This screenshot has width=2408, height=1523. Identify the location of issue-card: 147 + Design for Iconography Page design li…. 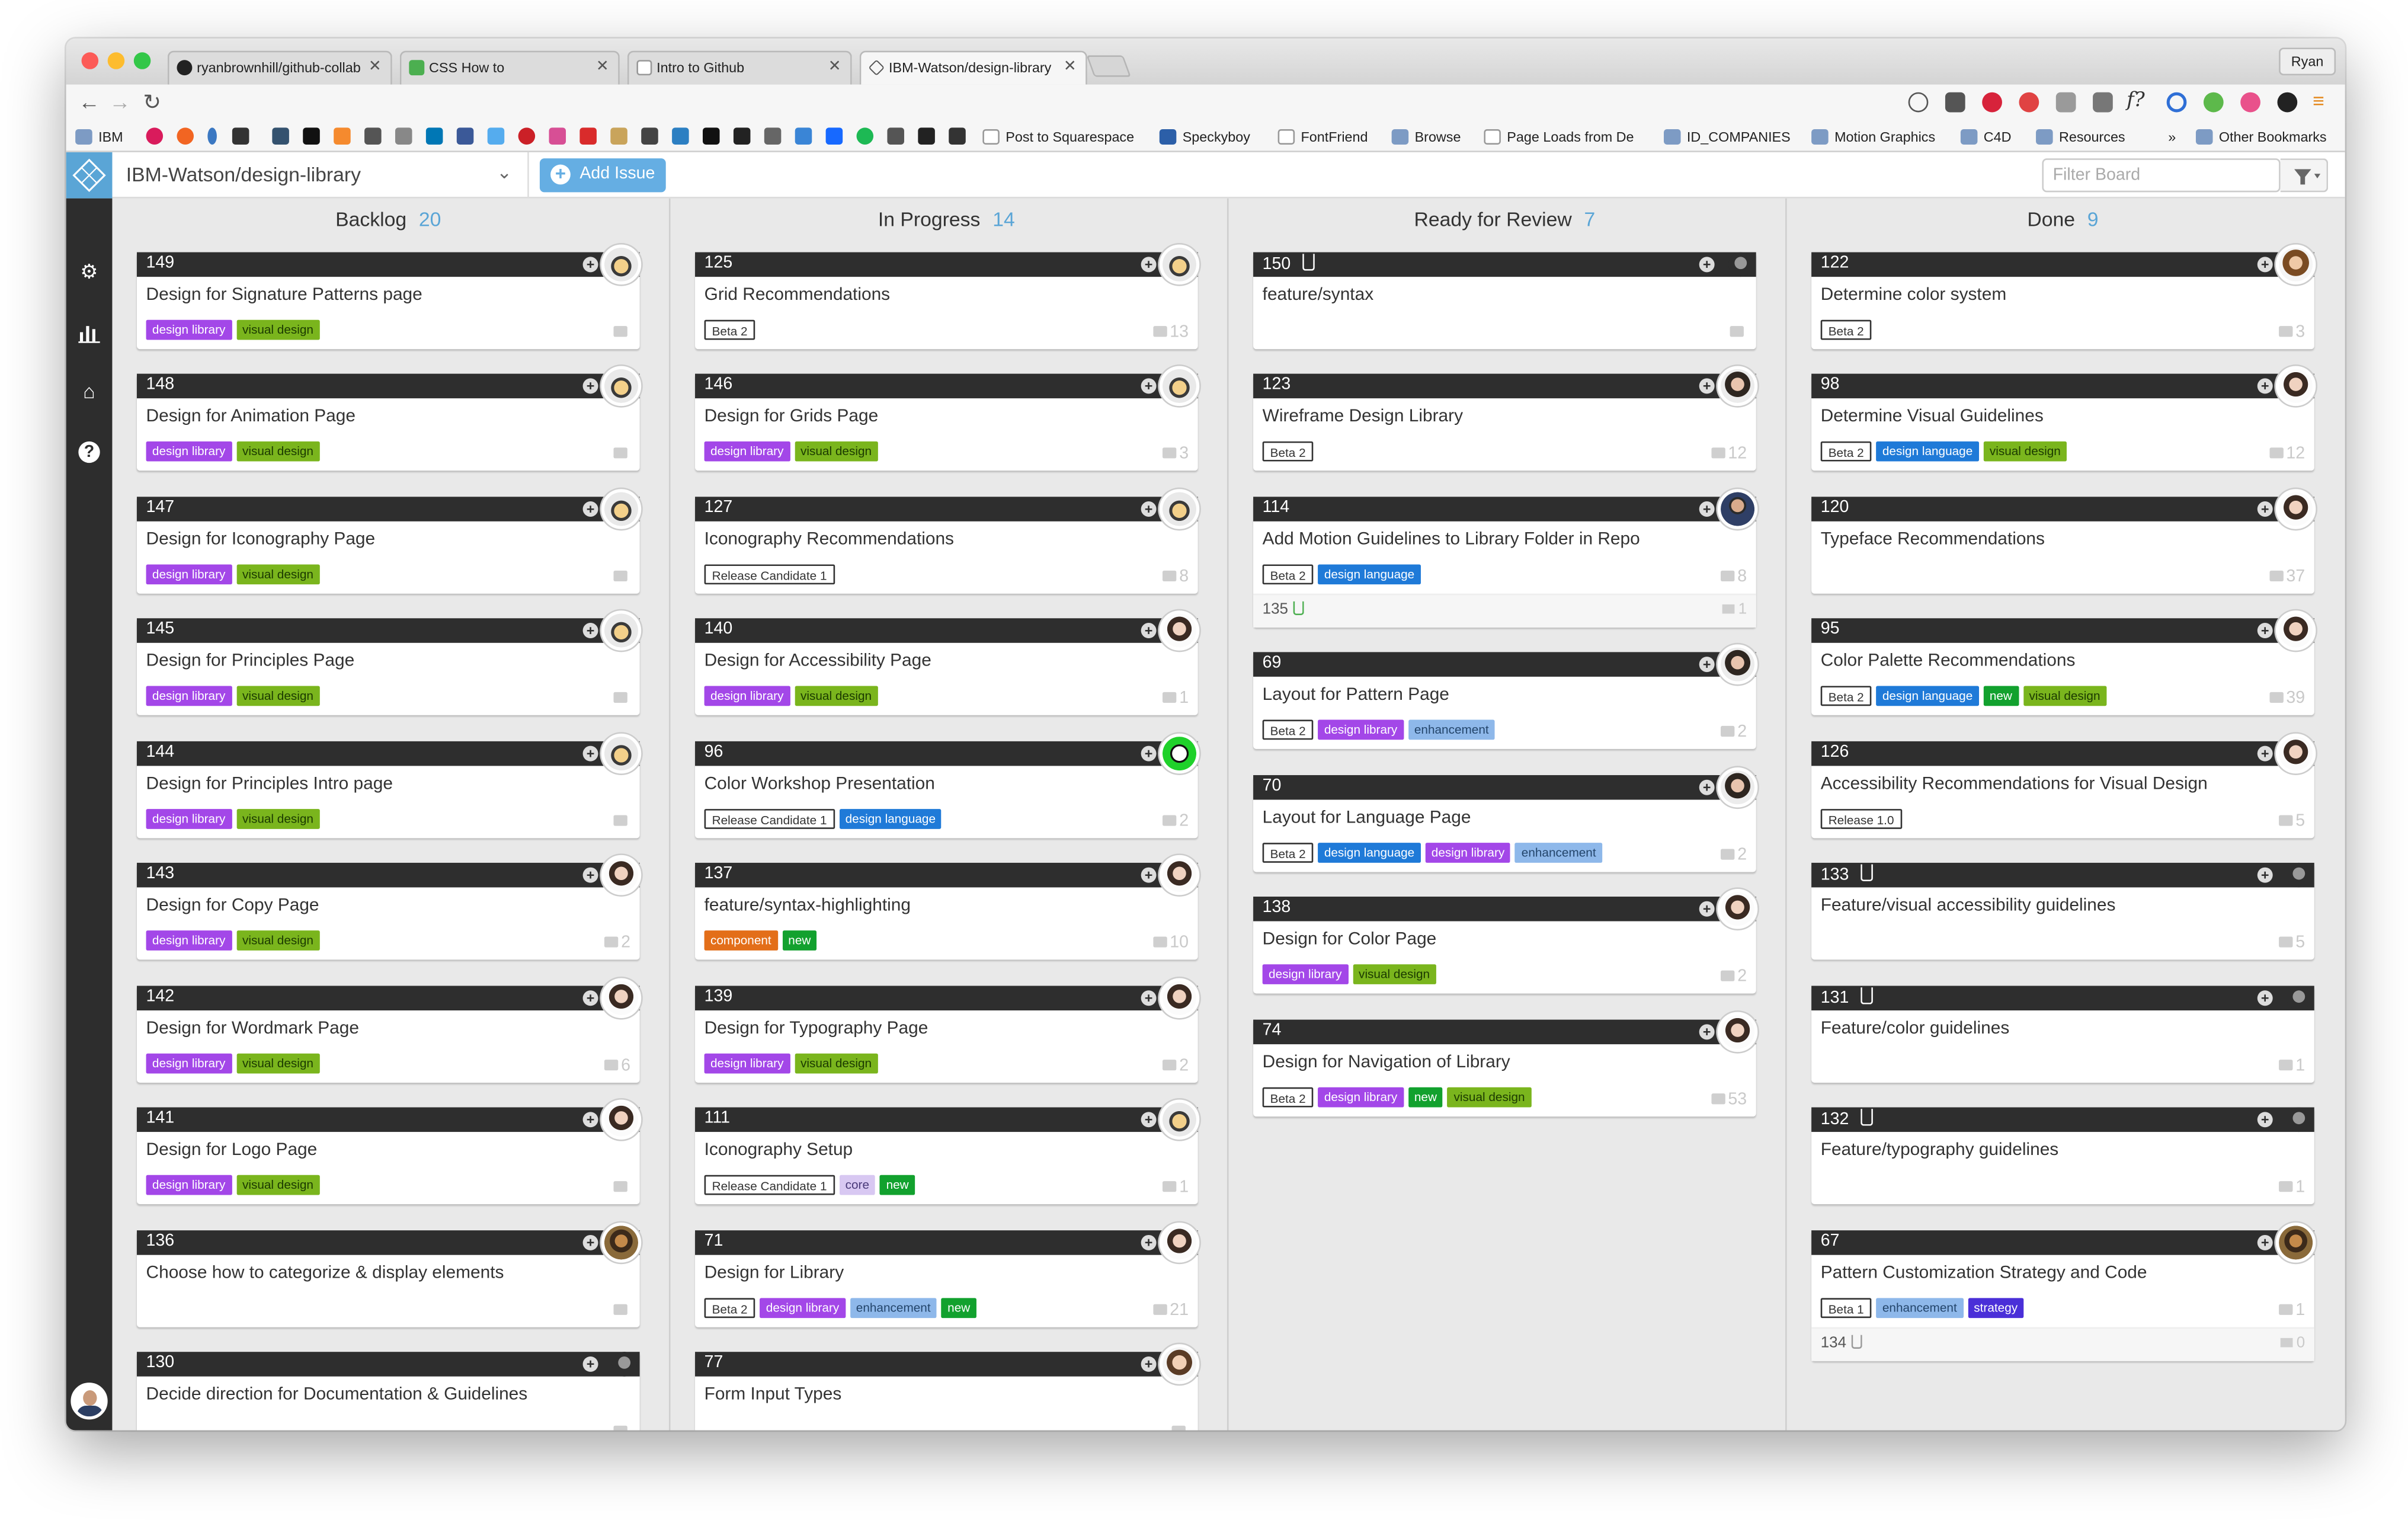
(389, 540).